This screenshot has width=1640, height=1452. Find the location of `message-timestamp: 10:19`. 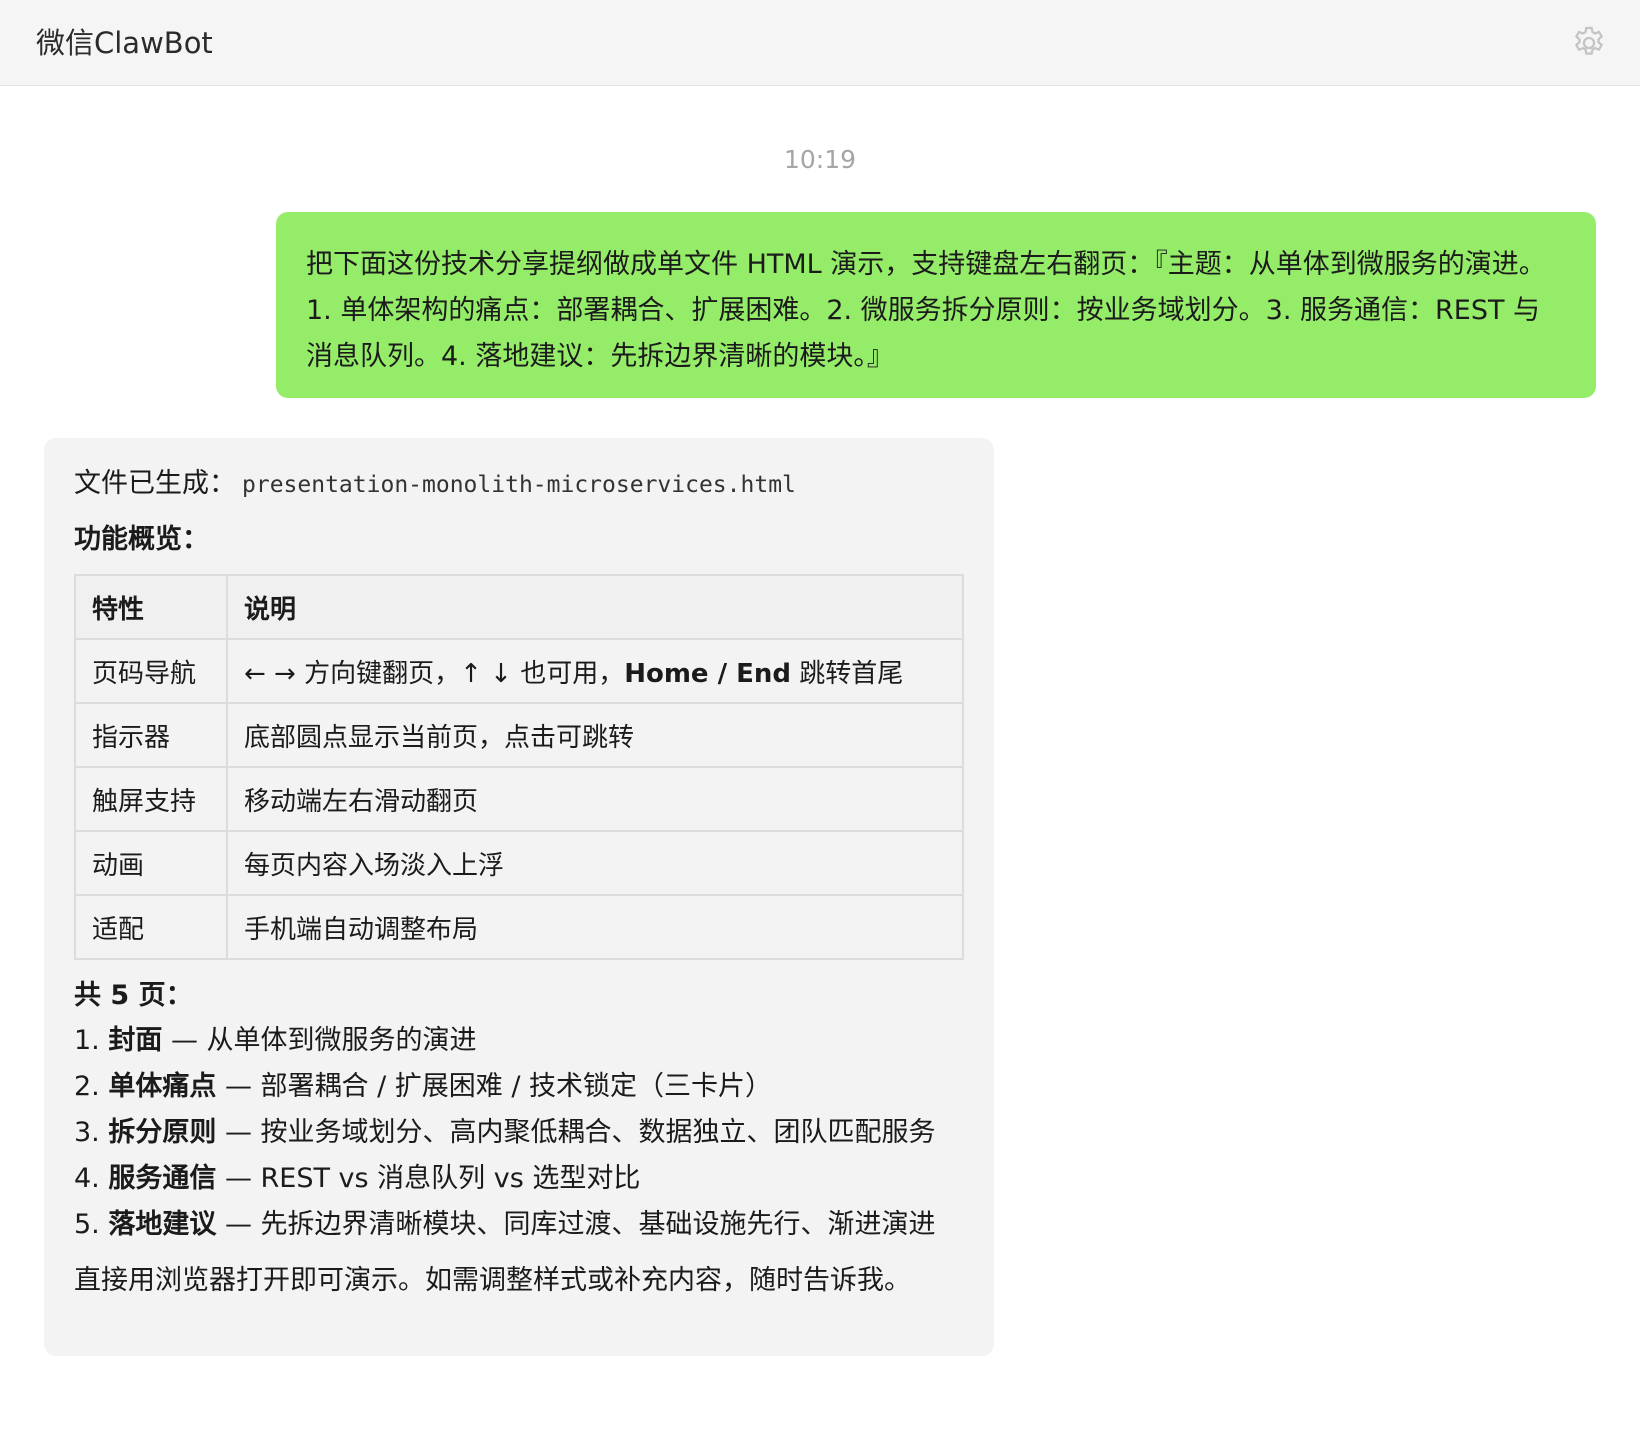

message-timestamp: 10:19 is located at coordinates (820, 159).